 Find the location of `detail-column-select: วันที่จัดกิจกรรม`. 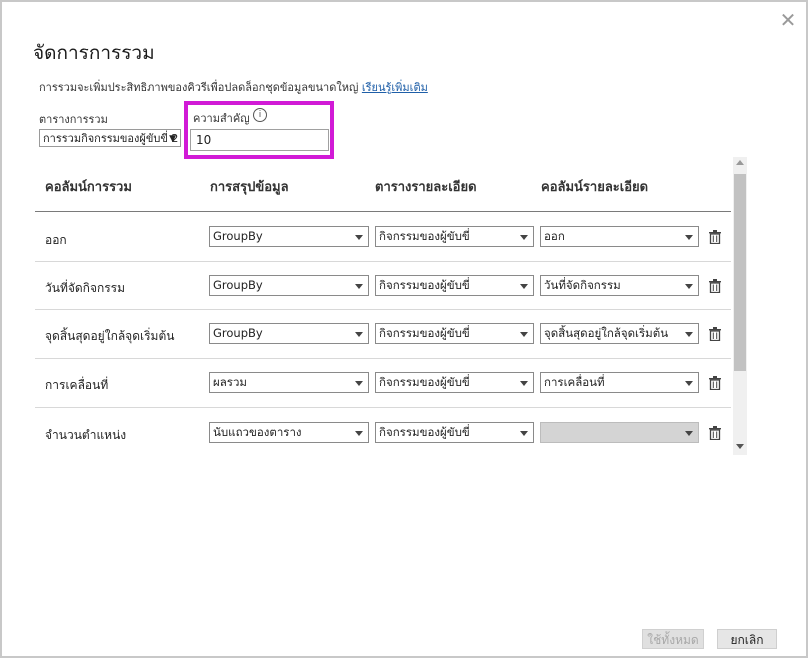

detail-column-select: วันที่จัดกิจกรรม is located at coordinates (619, 285).